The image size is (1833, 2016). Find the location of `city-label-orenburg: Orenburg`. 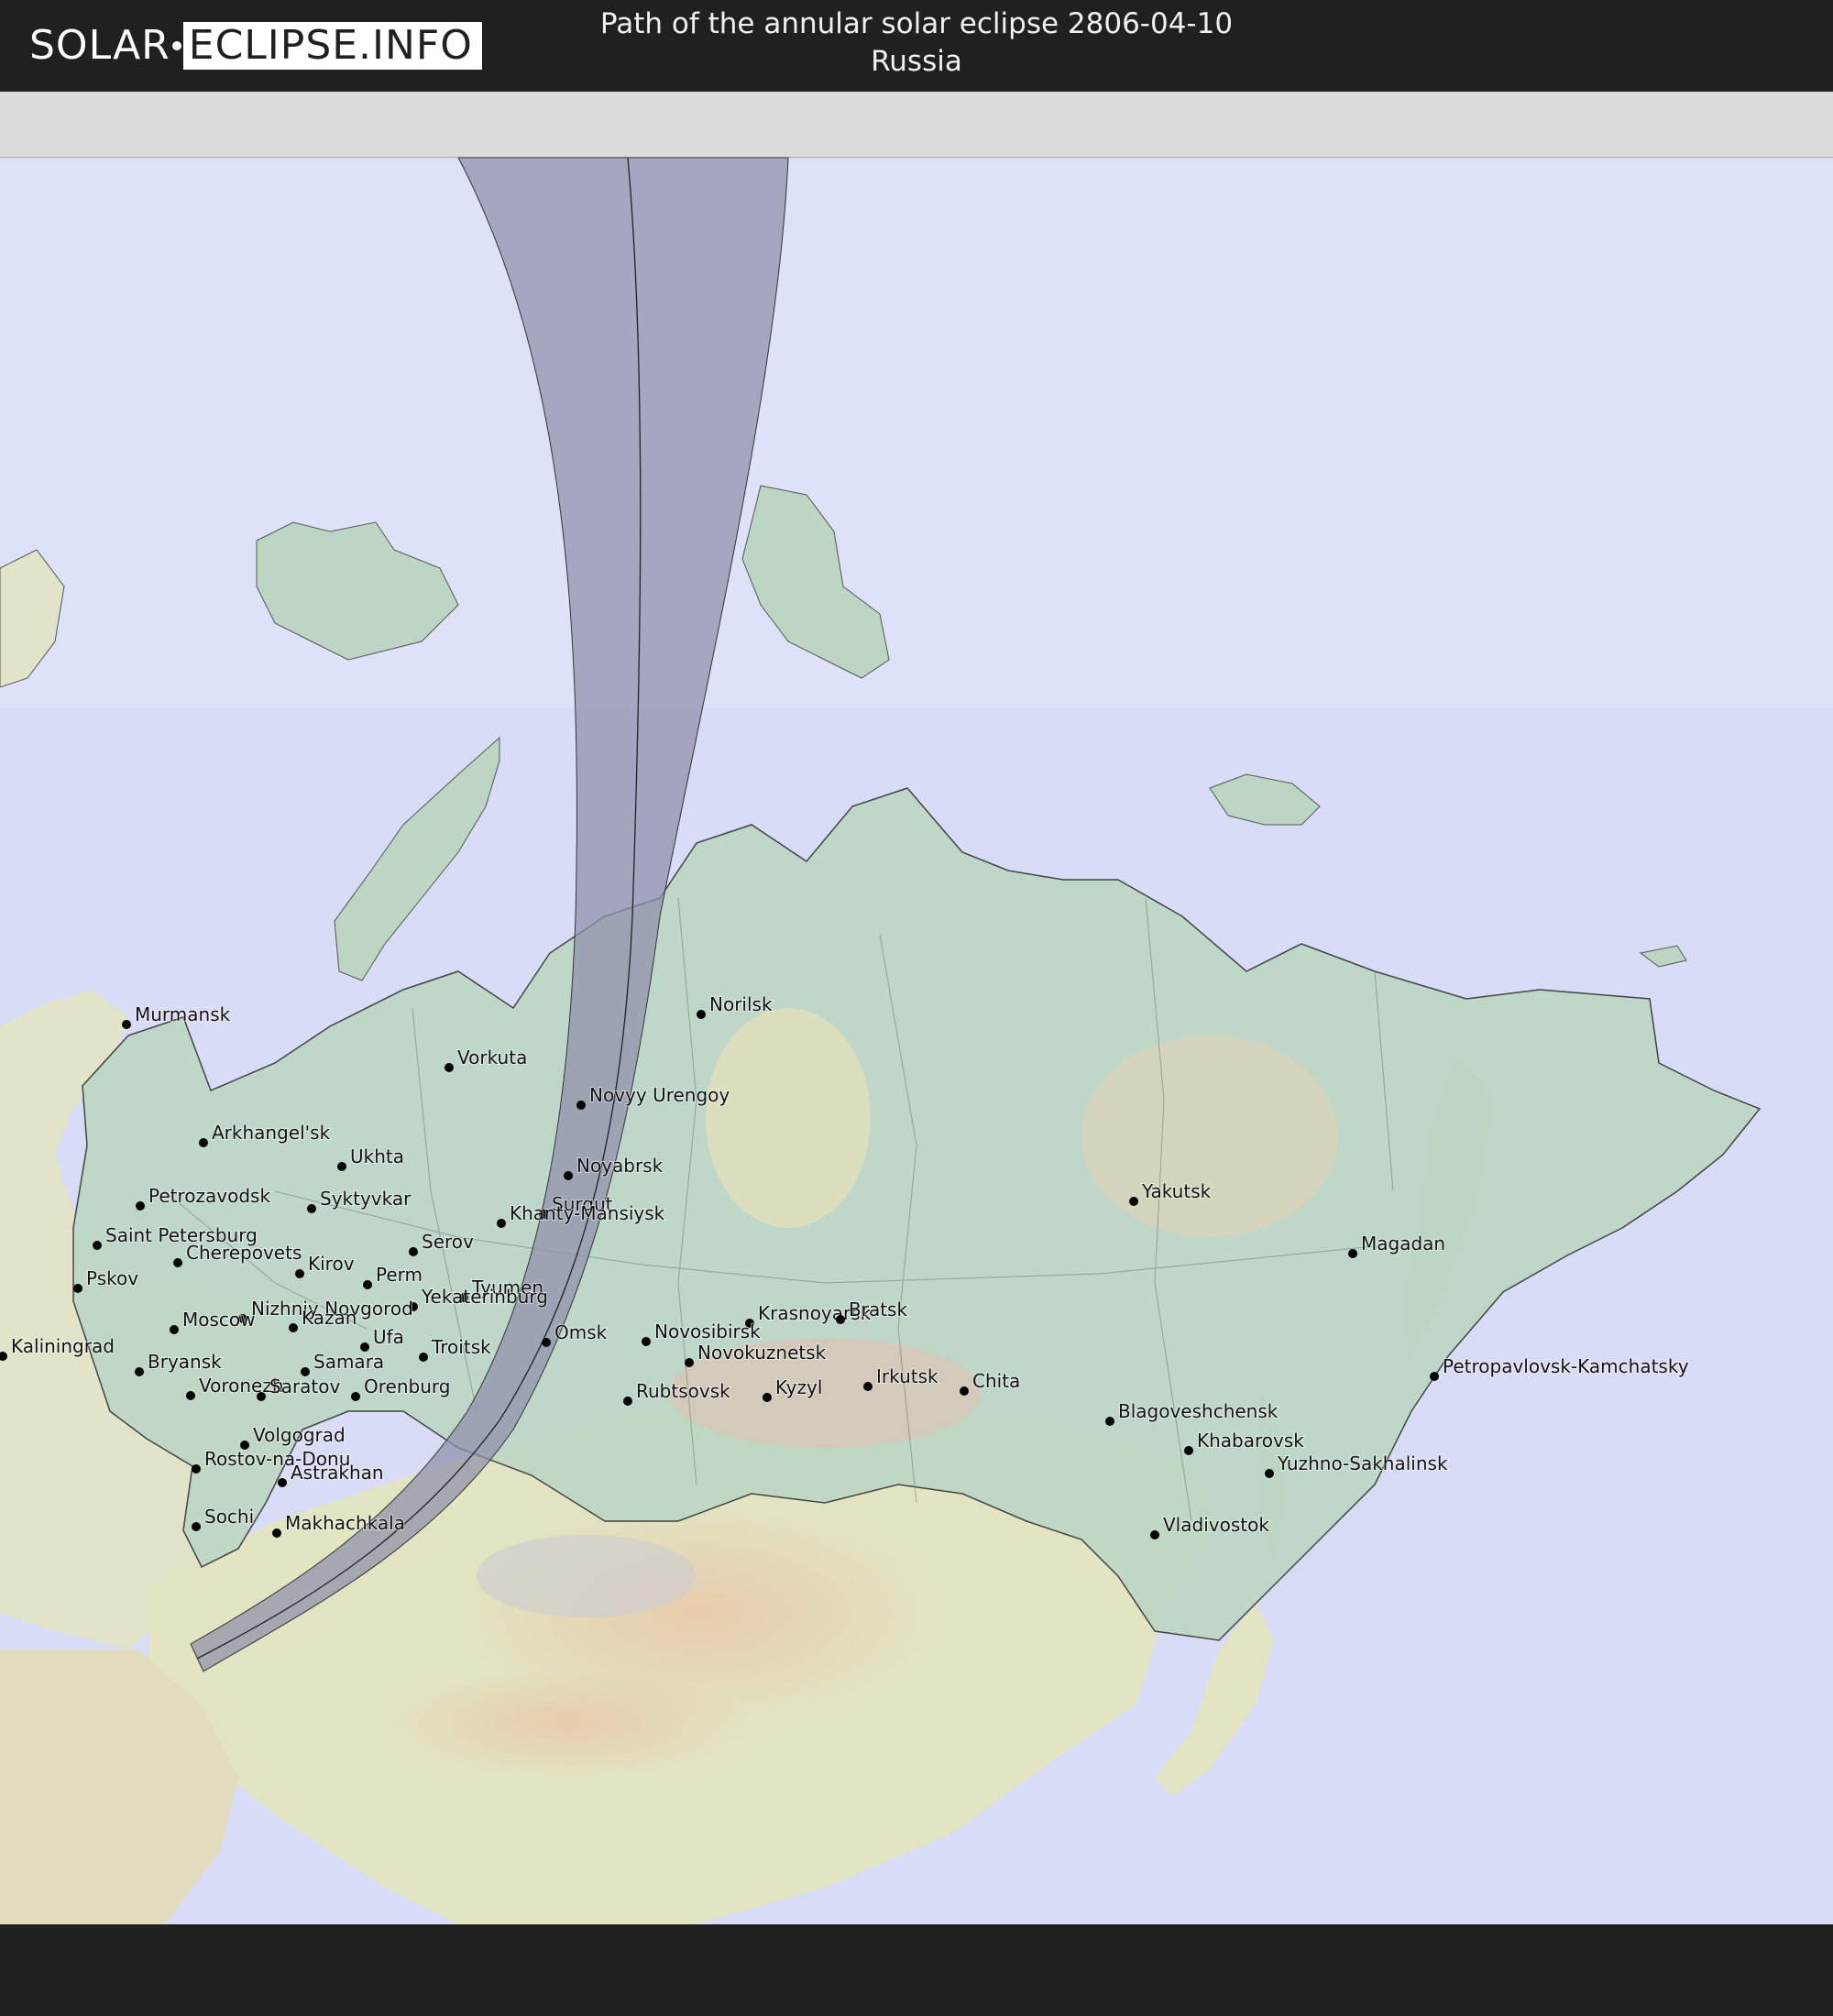

city-label-orenburg: Orenburg is located at coordinates (407, 1386).